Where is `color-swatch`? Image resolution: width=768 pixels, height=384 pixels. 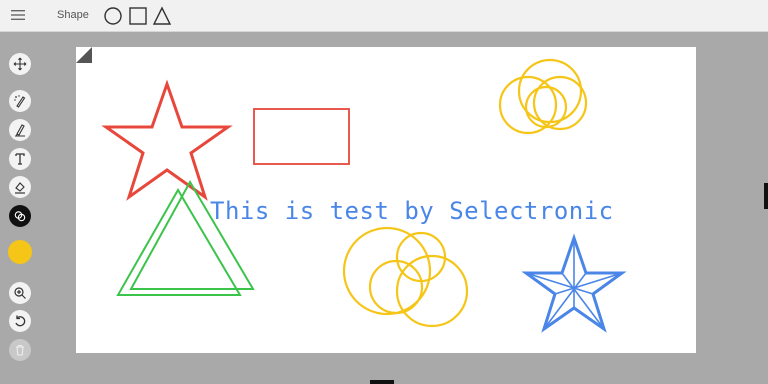
color-swatch is located at coordinates (20, 252).